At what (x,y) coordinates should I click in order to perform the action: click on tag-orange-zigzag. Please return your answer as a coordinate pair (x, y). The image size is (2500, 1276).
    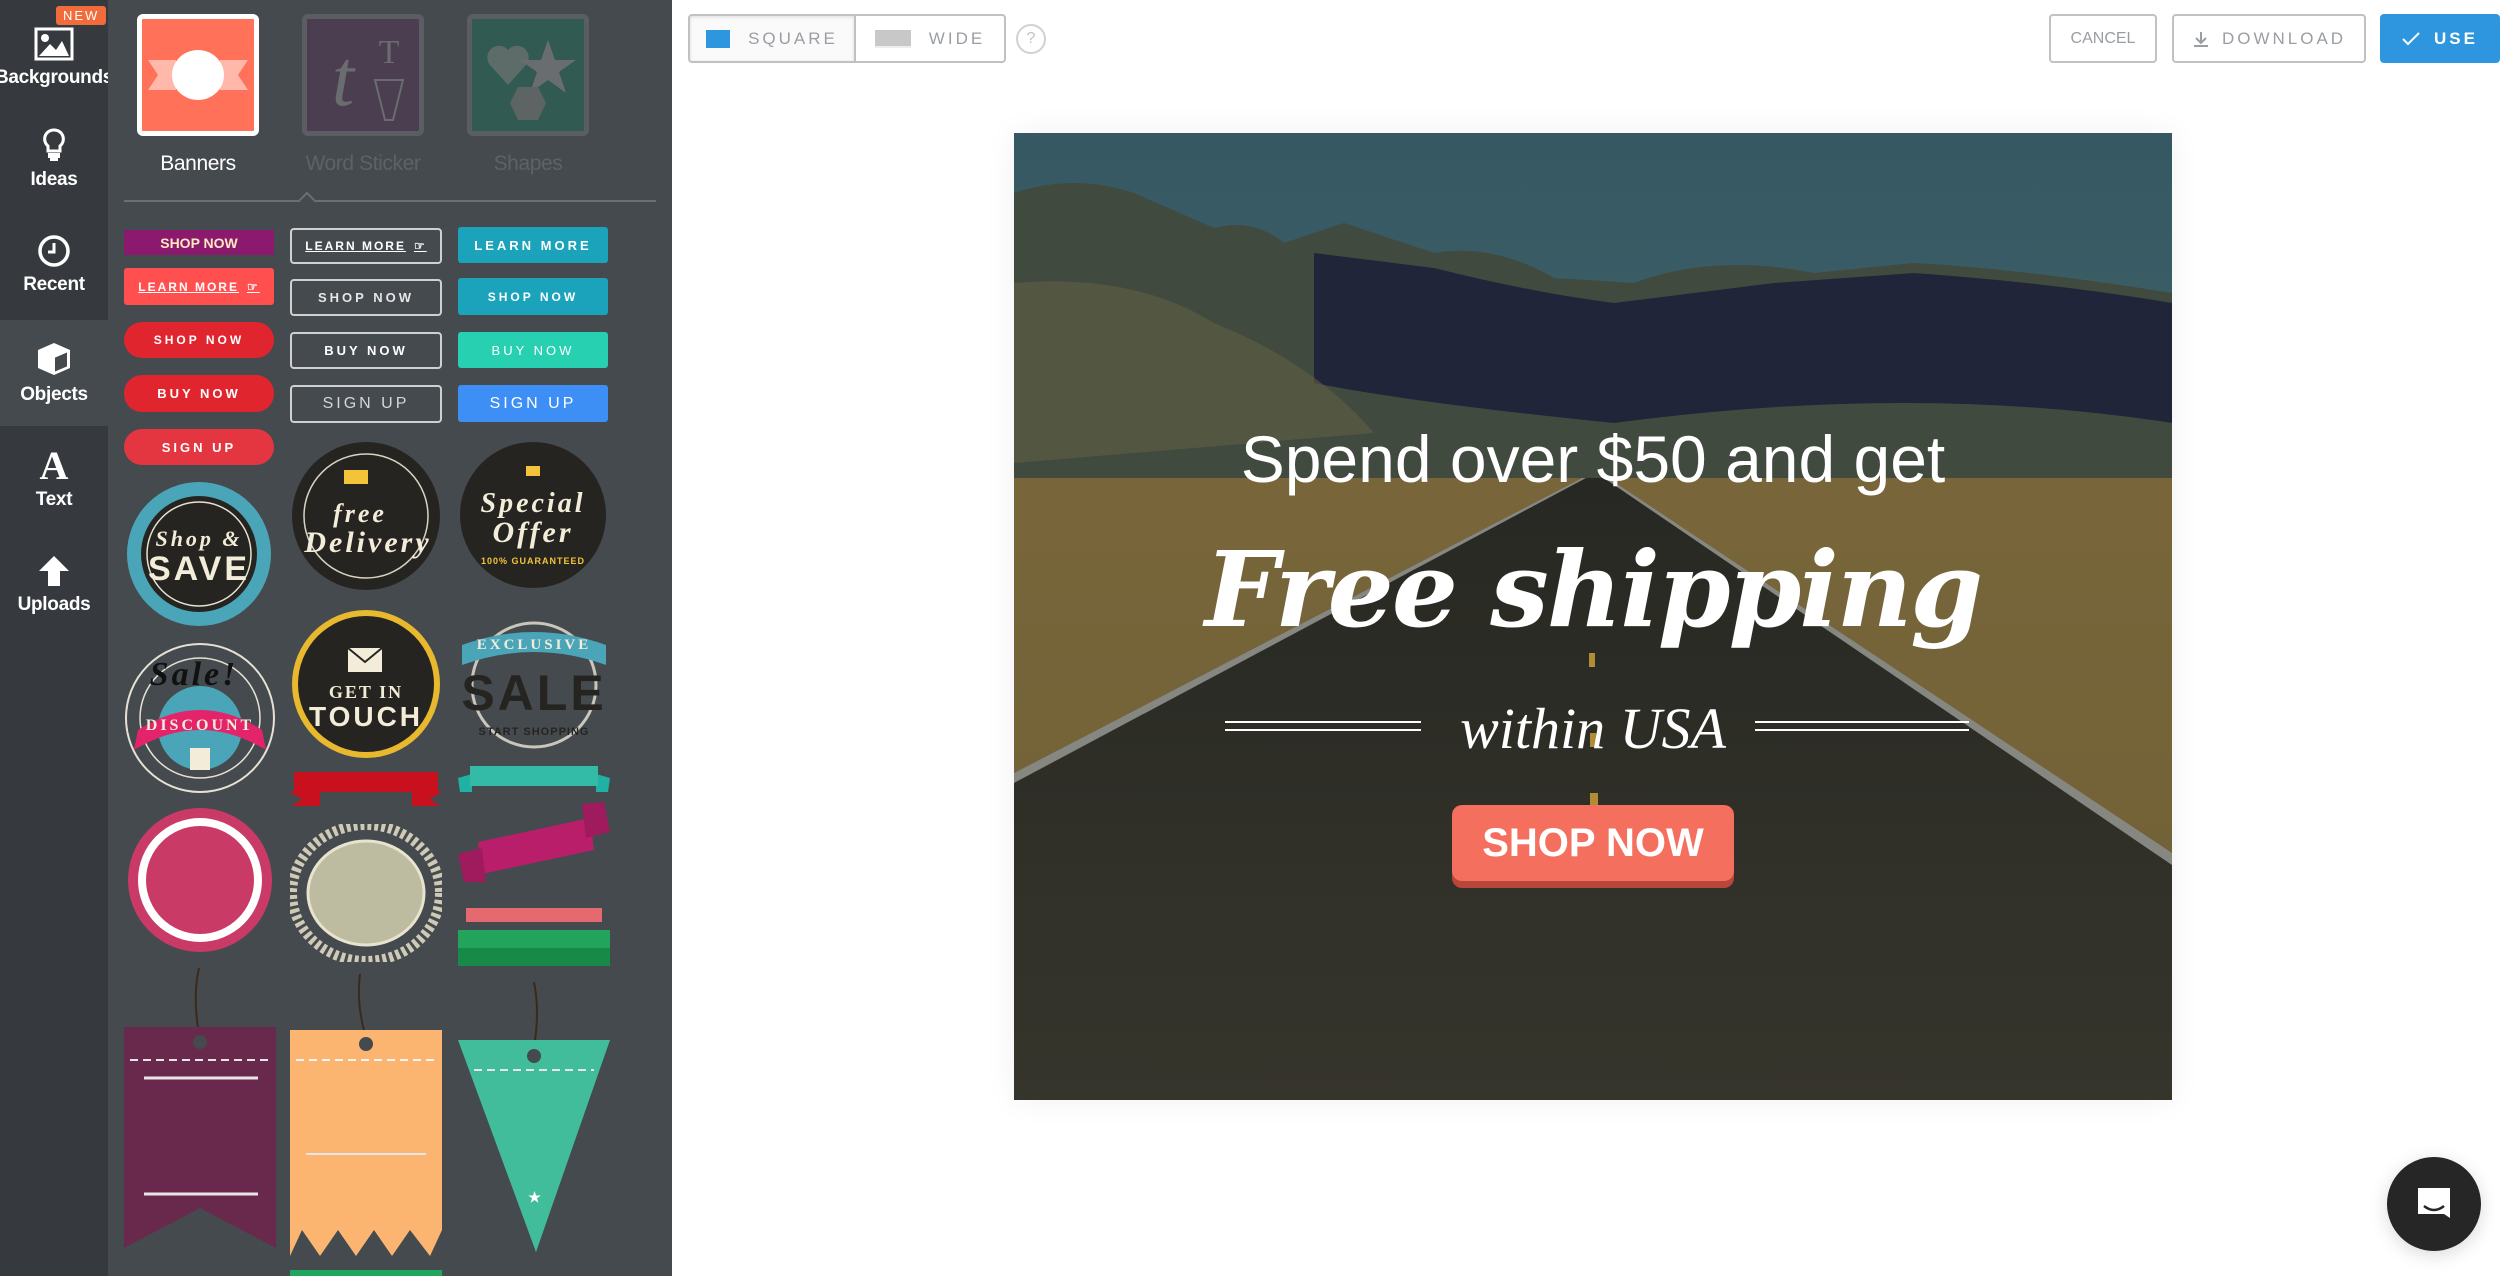
    Looking at the image, I should click on (366, 1115).